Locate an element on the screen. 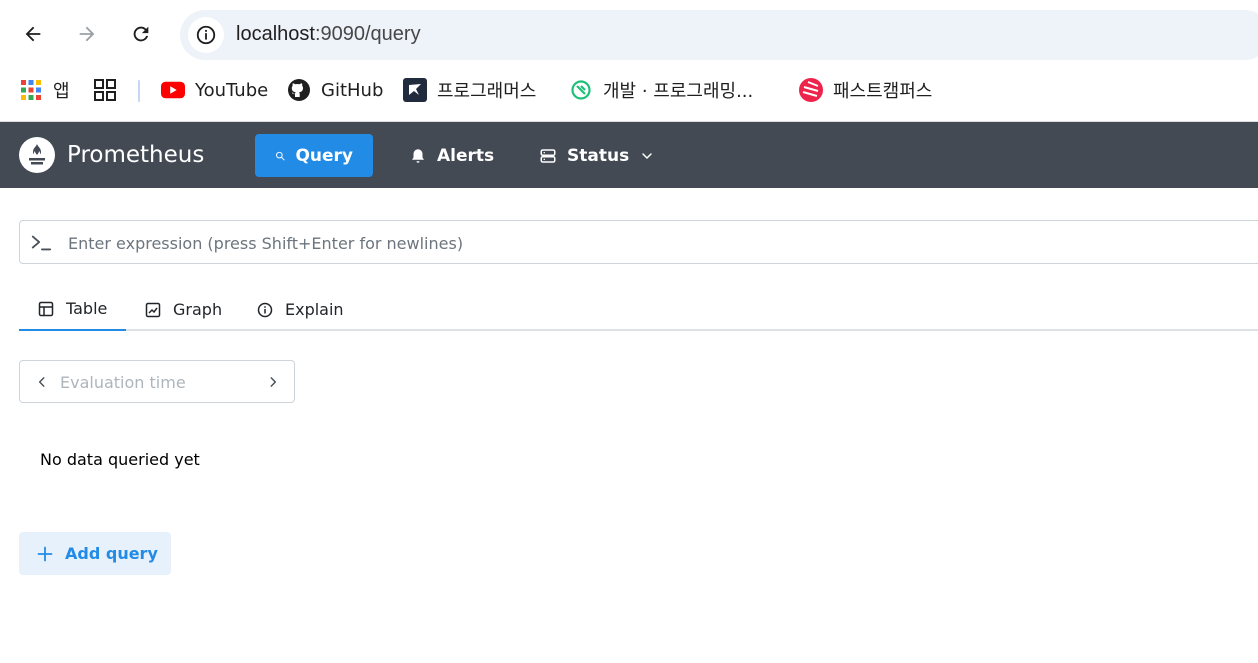  chevron-down-icon is located at coordinates (647, 155).